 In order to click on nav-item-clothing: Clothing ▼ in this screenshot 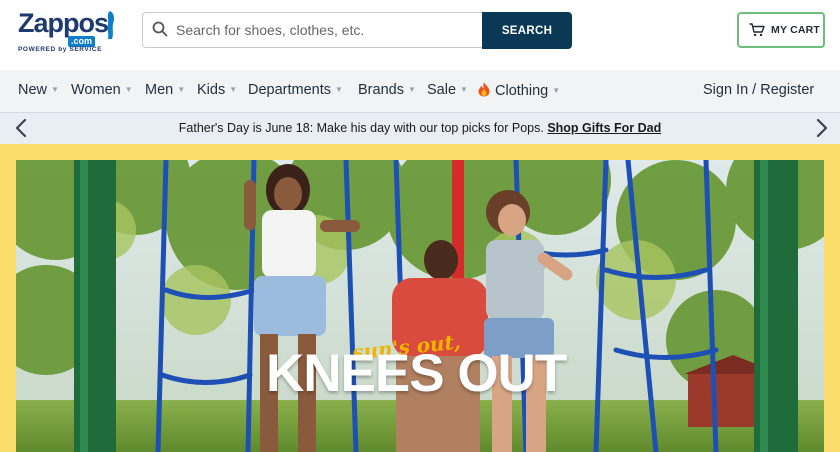, I will do `click(519, 90)`.